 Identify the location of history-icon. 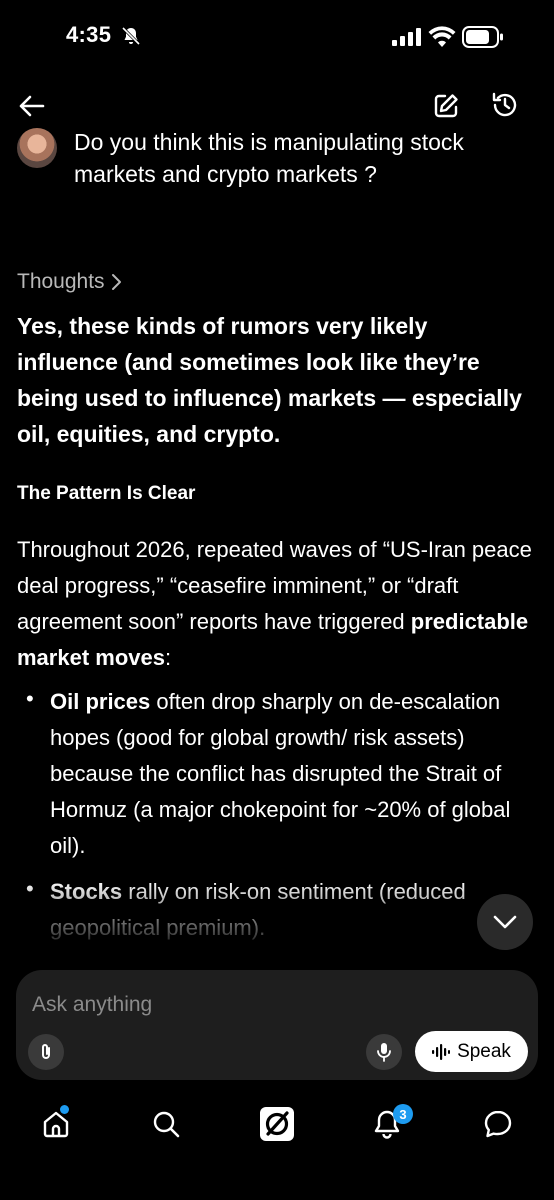
(505, 105).